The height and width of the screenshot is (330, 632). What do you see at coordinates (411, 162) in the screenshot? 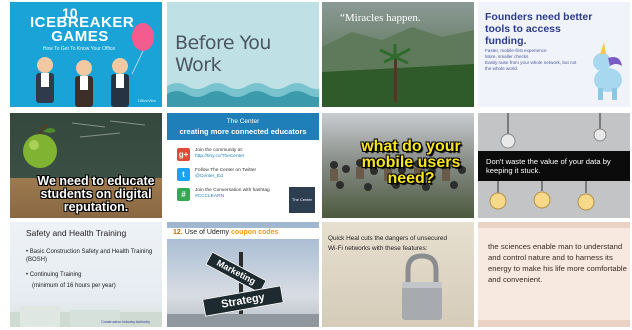
I see `mobile-users-question: what do your mobile users need?` at bounding box center [411, 162].